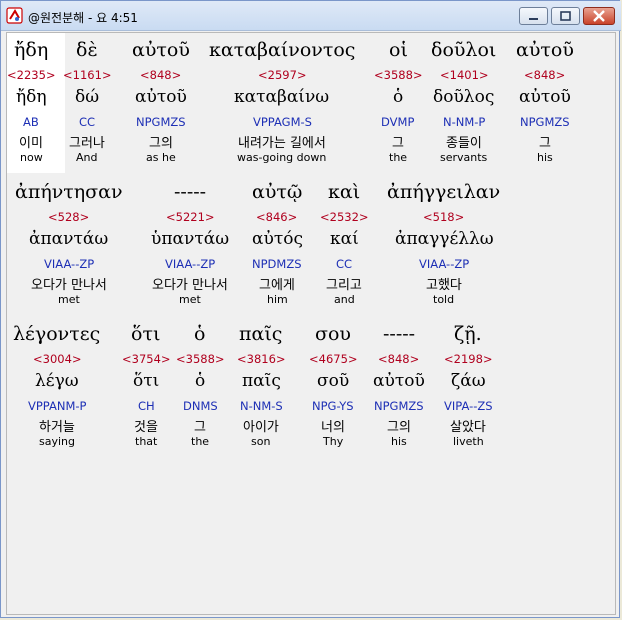  I want to click on strong-number: <2198>, so click(468, 359).